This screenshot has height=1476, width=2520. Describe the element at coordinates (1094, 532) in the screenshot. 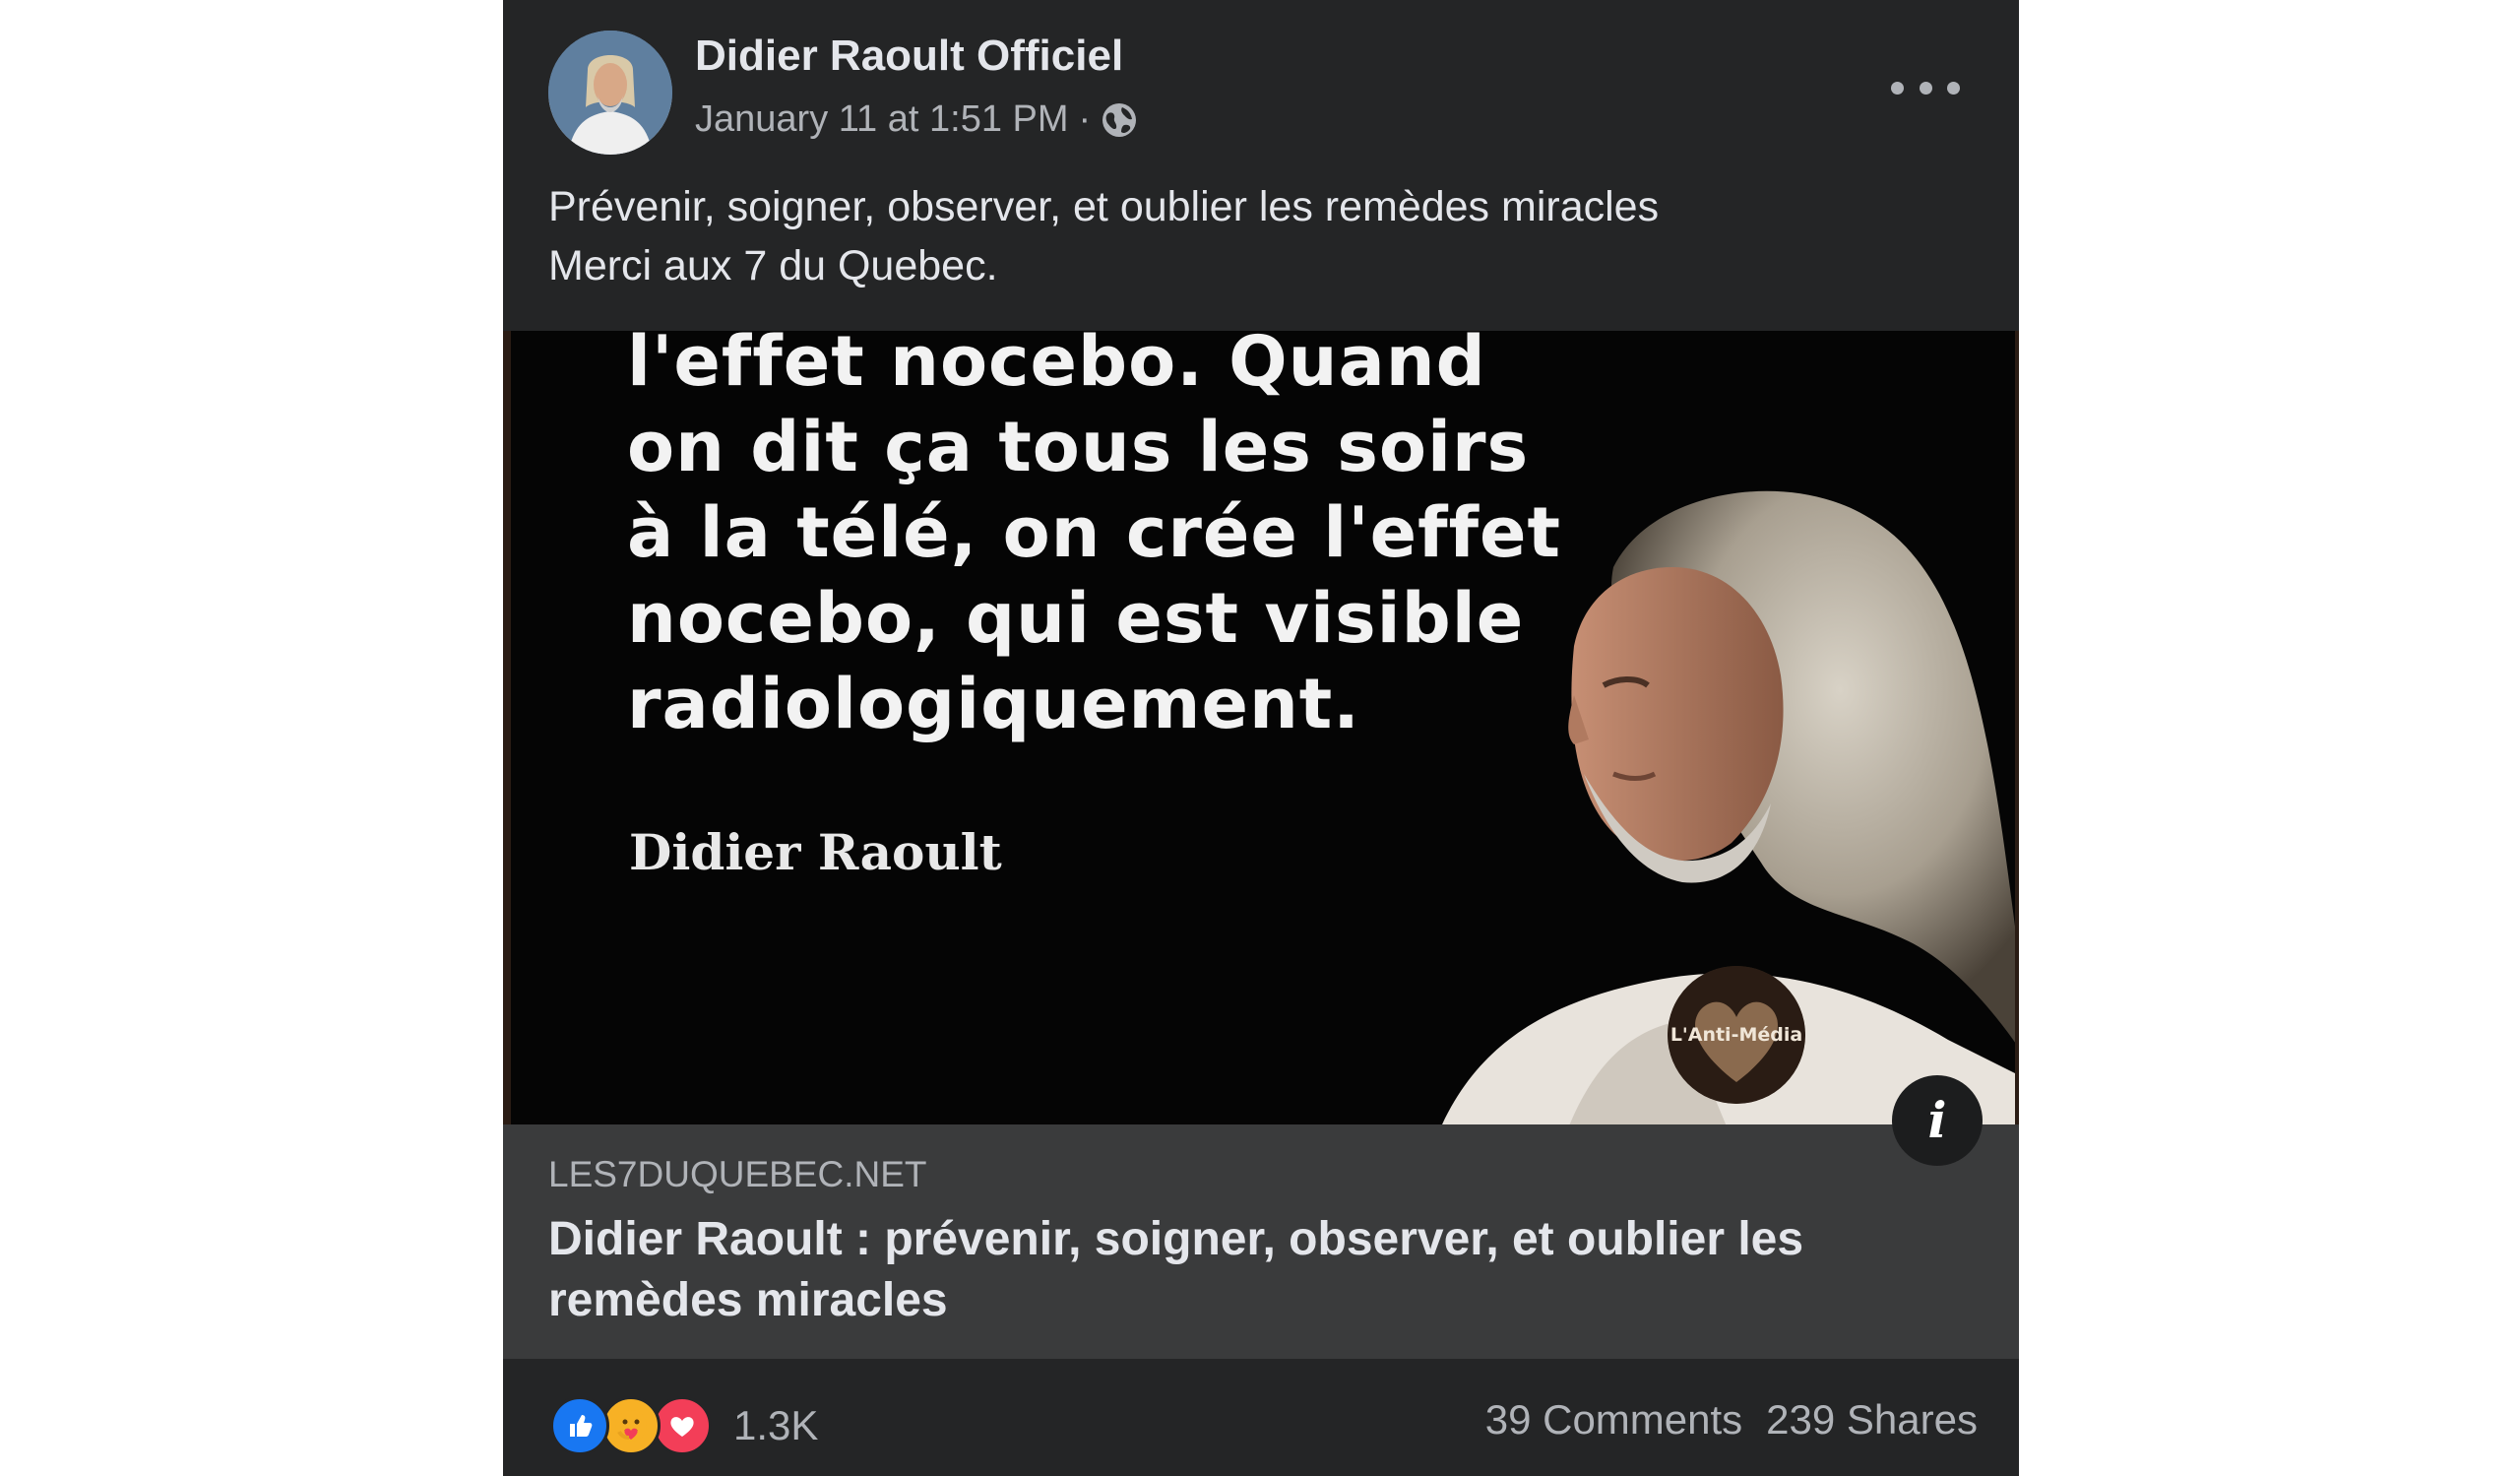

I see `quote-line: à la télé, on crée l'effet` at that location.